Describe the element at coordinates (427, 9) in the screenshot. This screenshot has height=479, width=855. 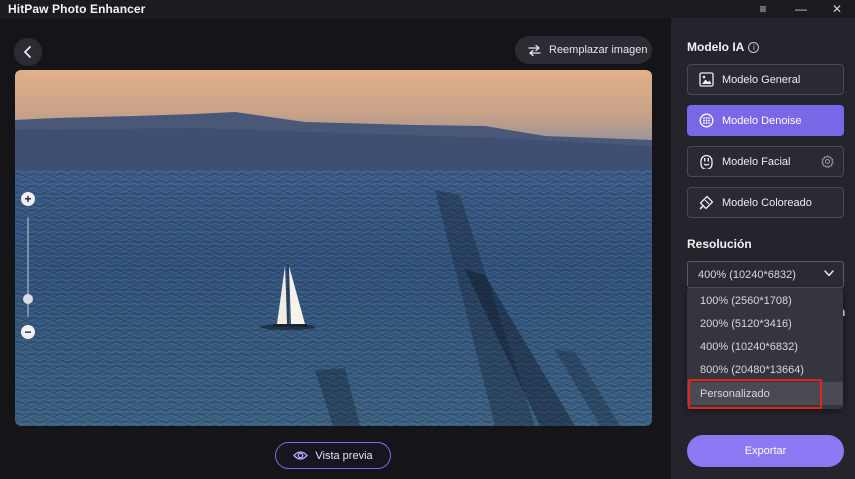
I see `title-bar: HitPaw Photo Enhancer ≡ — ✕` at that location.